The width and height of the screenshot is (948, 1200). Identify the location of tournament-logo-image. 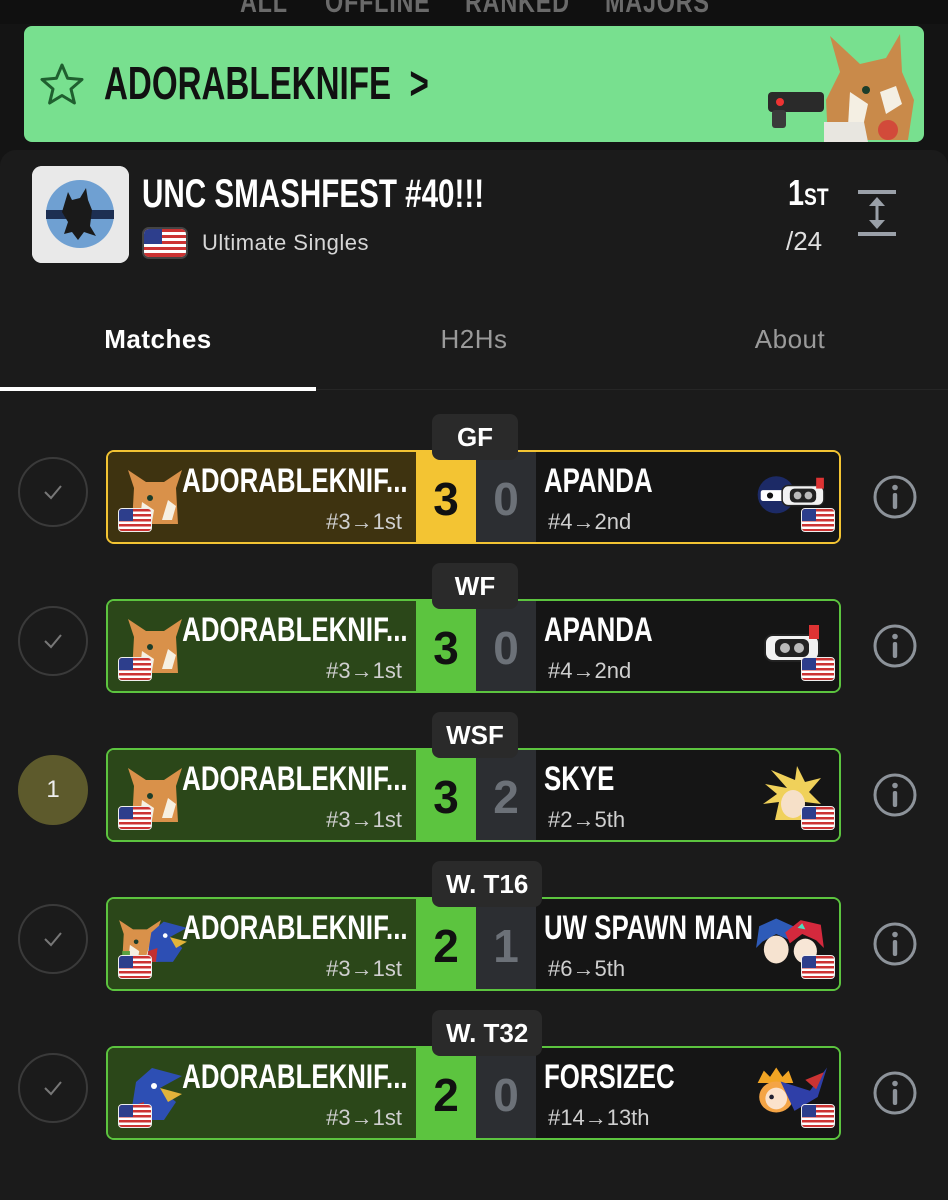
(80, 214).